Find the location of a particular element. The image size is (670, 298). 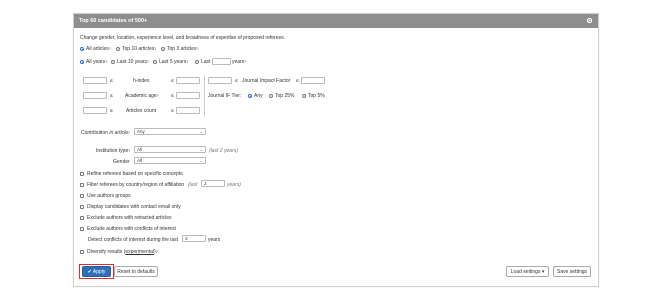

radio-top10-articles is located at coordinates (118, 49).